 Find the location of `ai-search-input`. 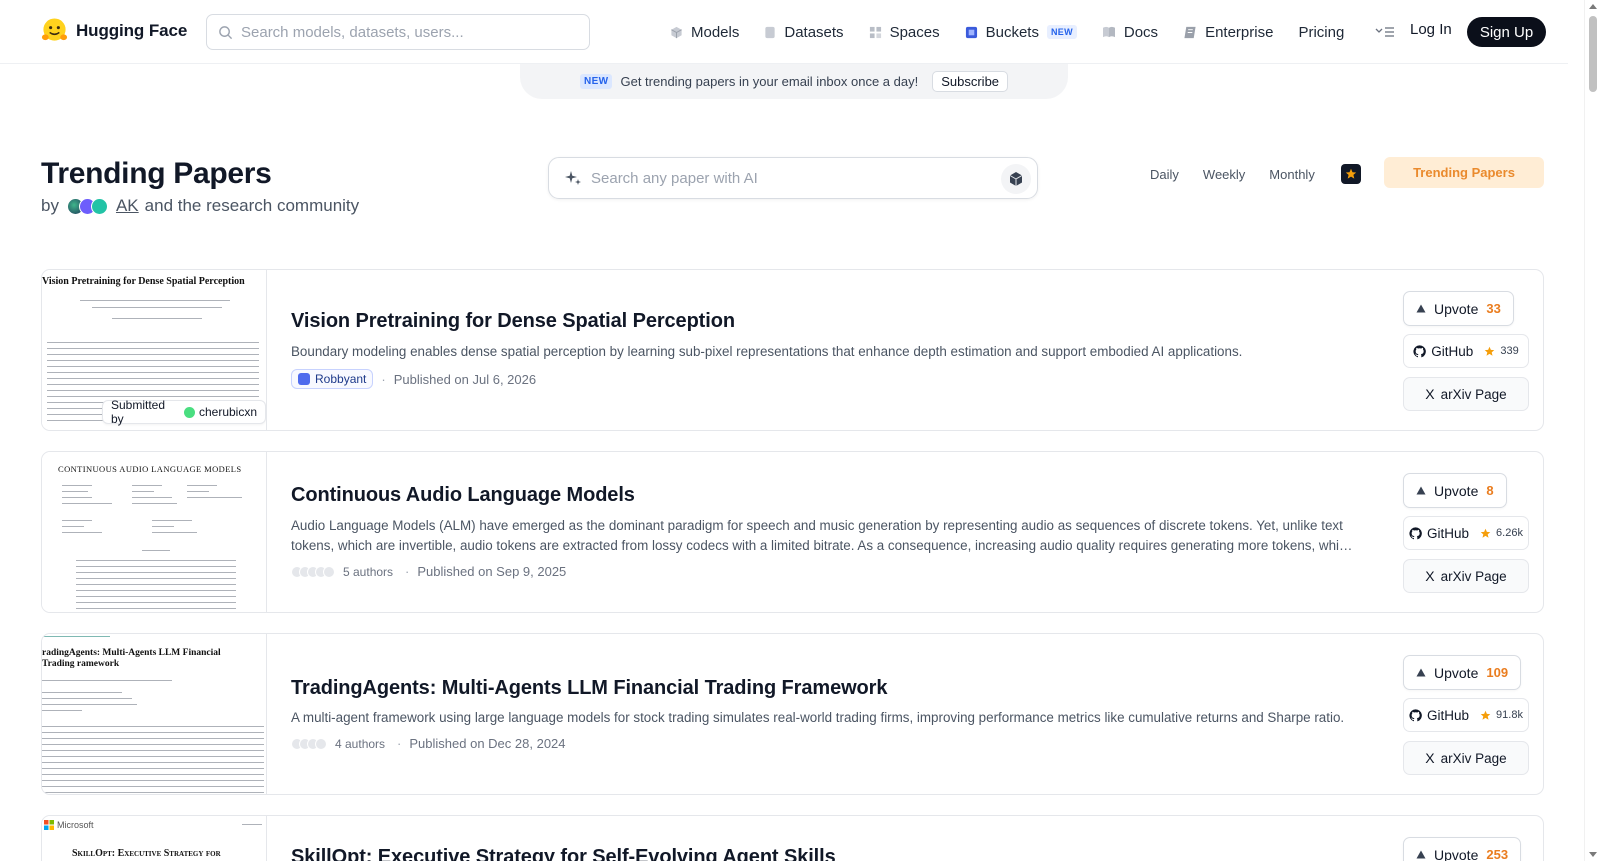

ai-search-input is located at coordinates (791, 178).